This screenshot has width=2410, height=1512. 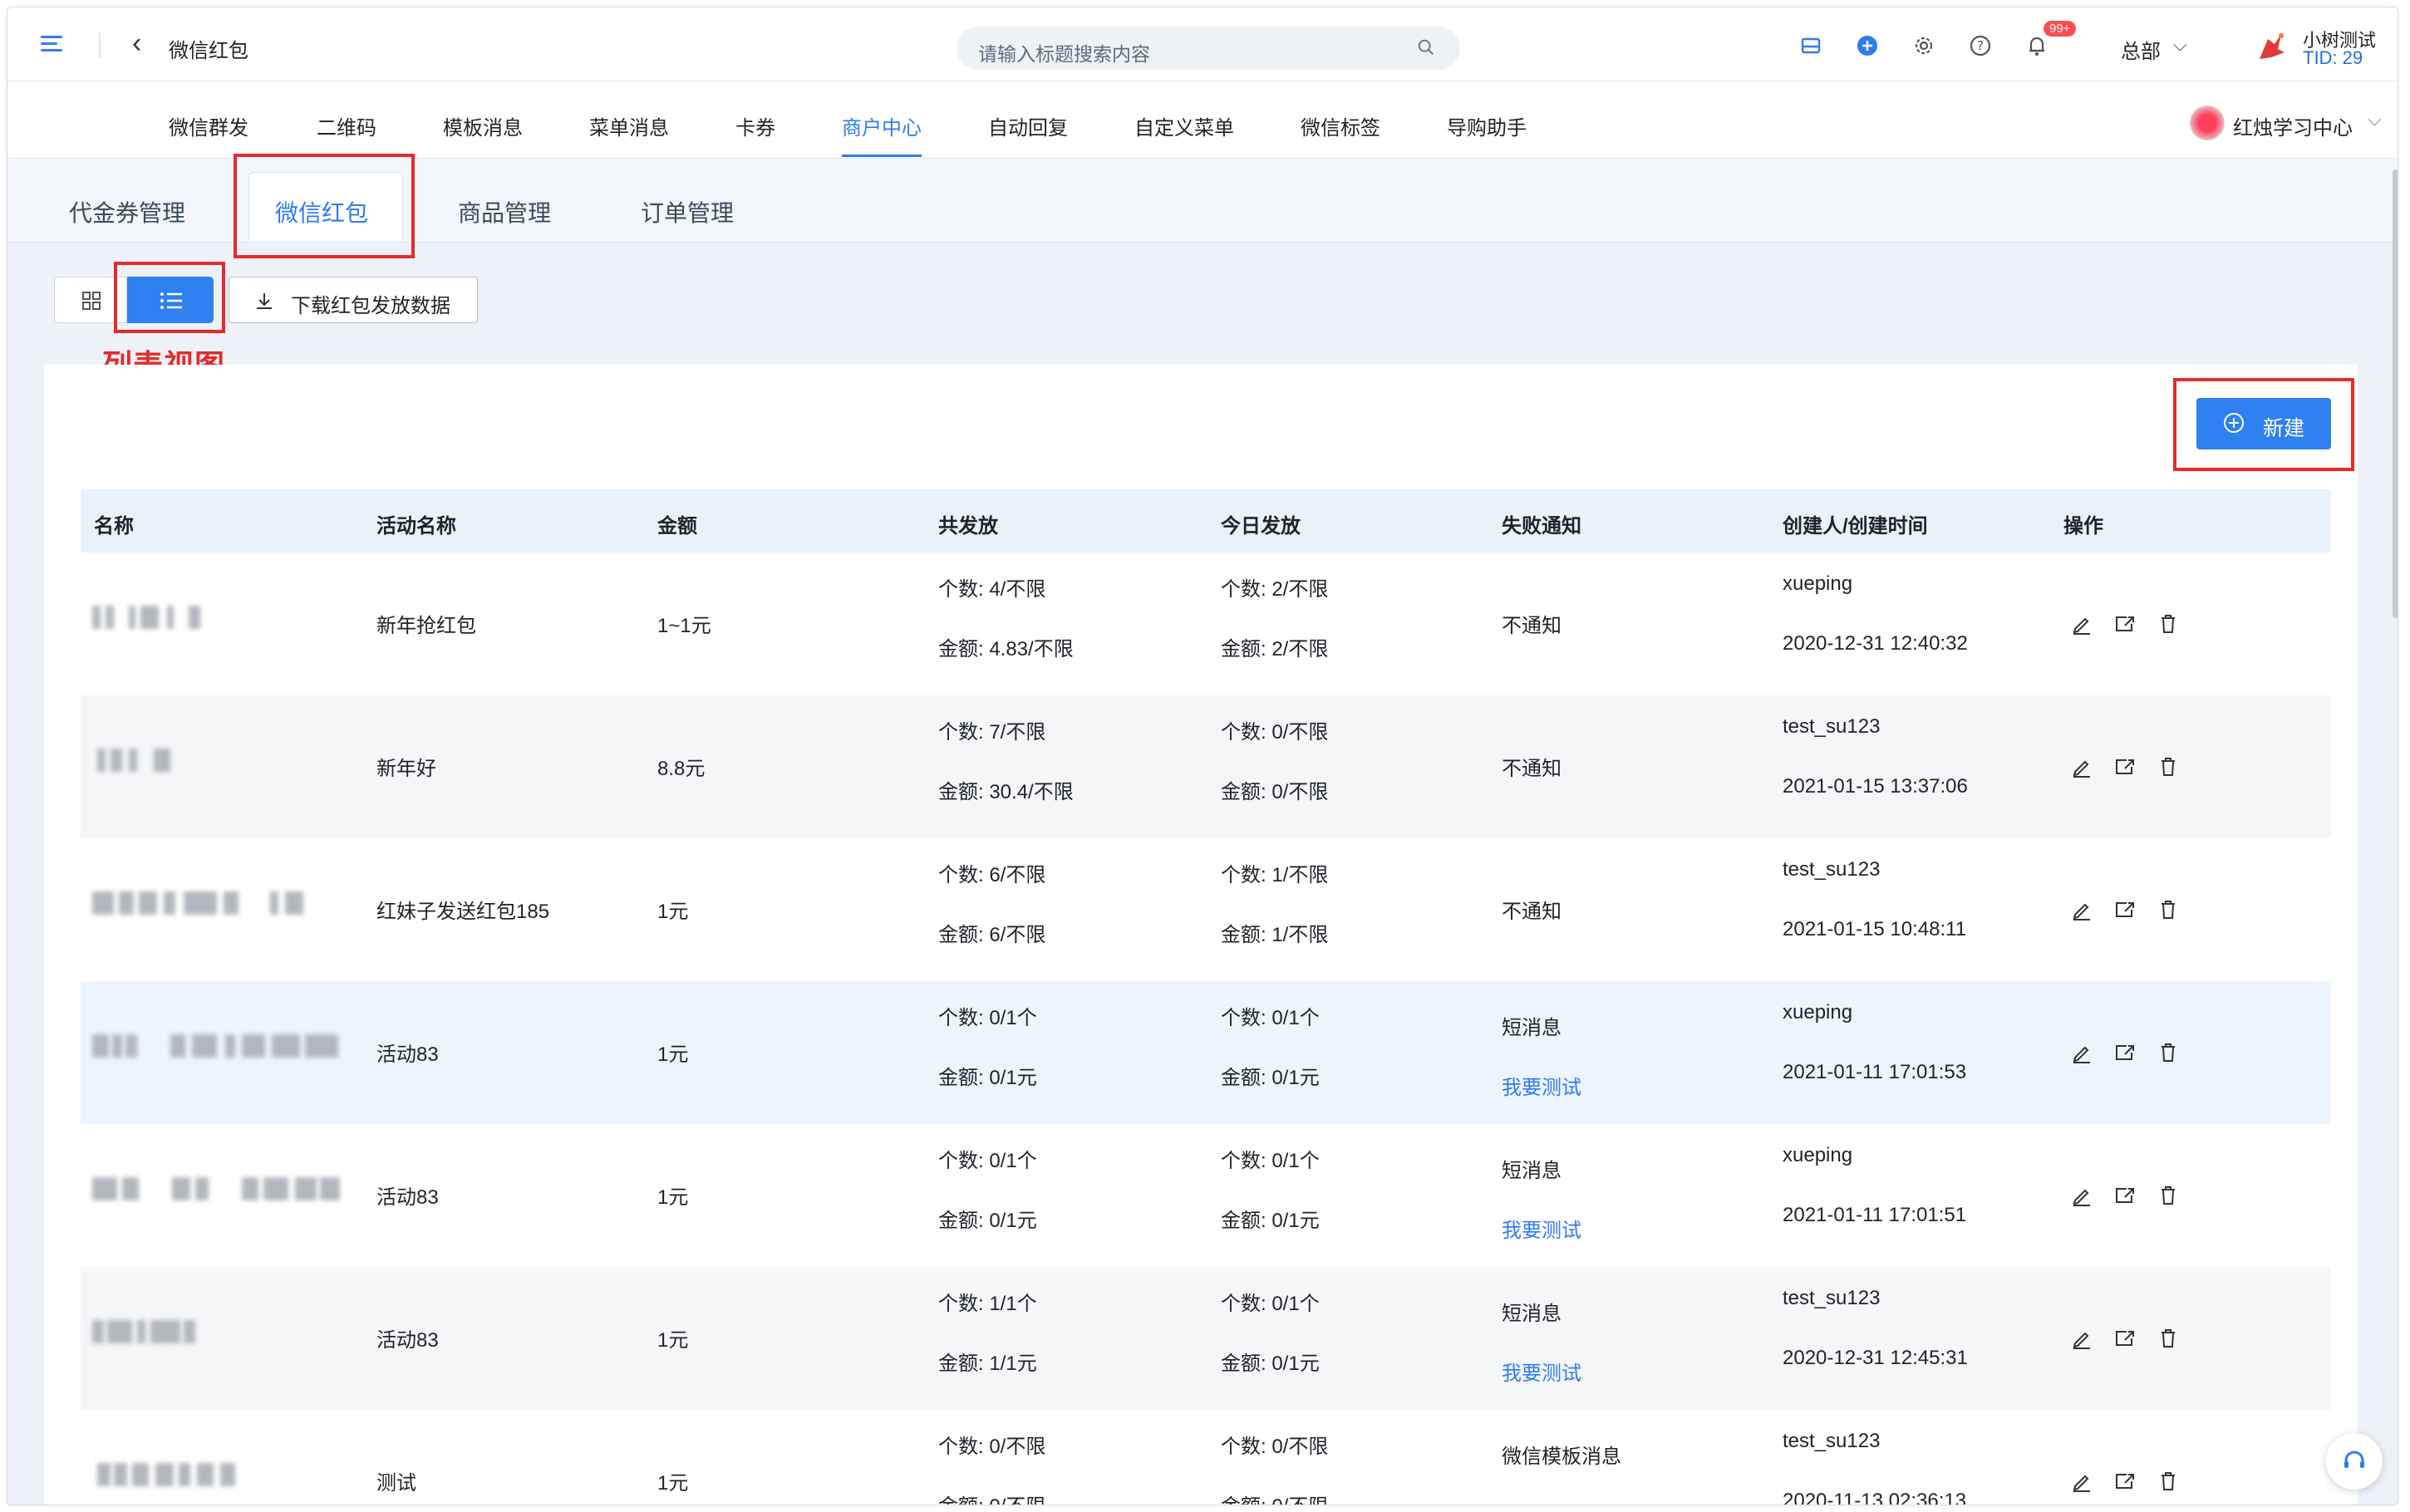 What do you see at coordinates (1875, 1497) in the screenshot?
I see `created-time-cell: 2020-11-13 02:36:13` at bounding box center [1875, 1497].